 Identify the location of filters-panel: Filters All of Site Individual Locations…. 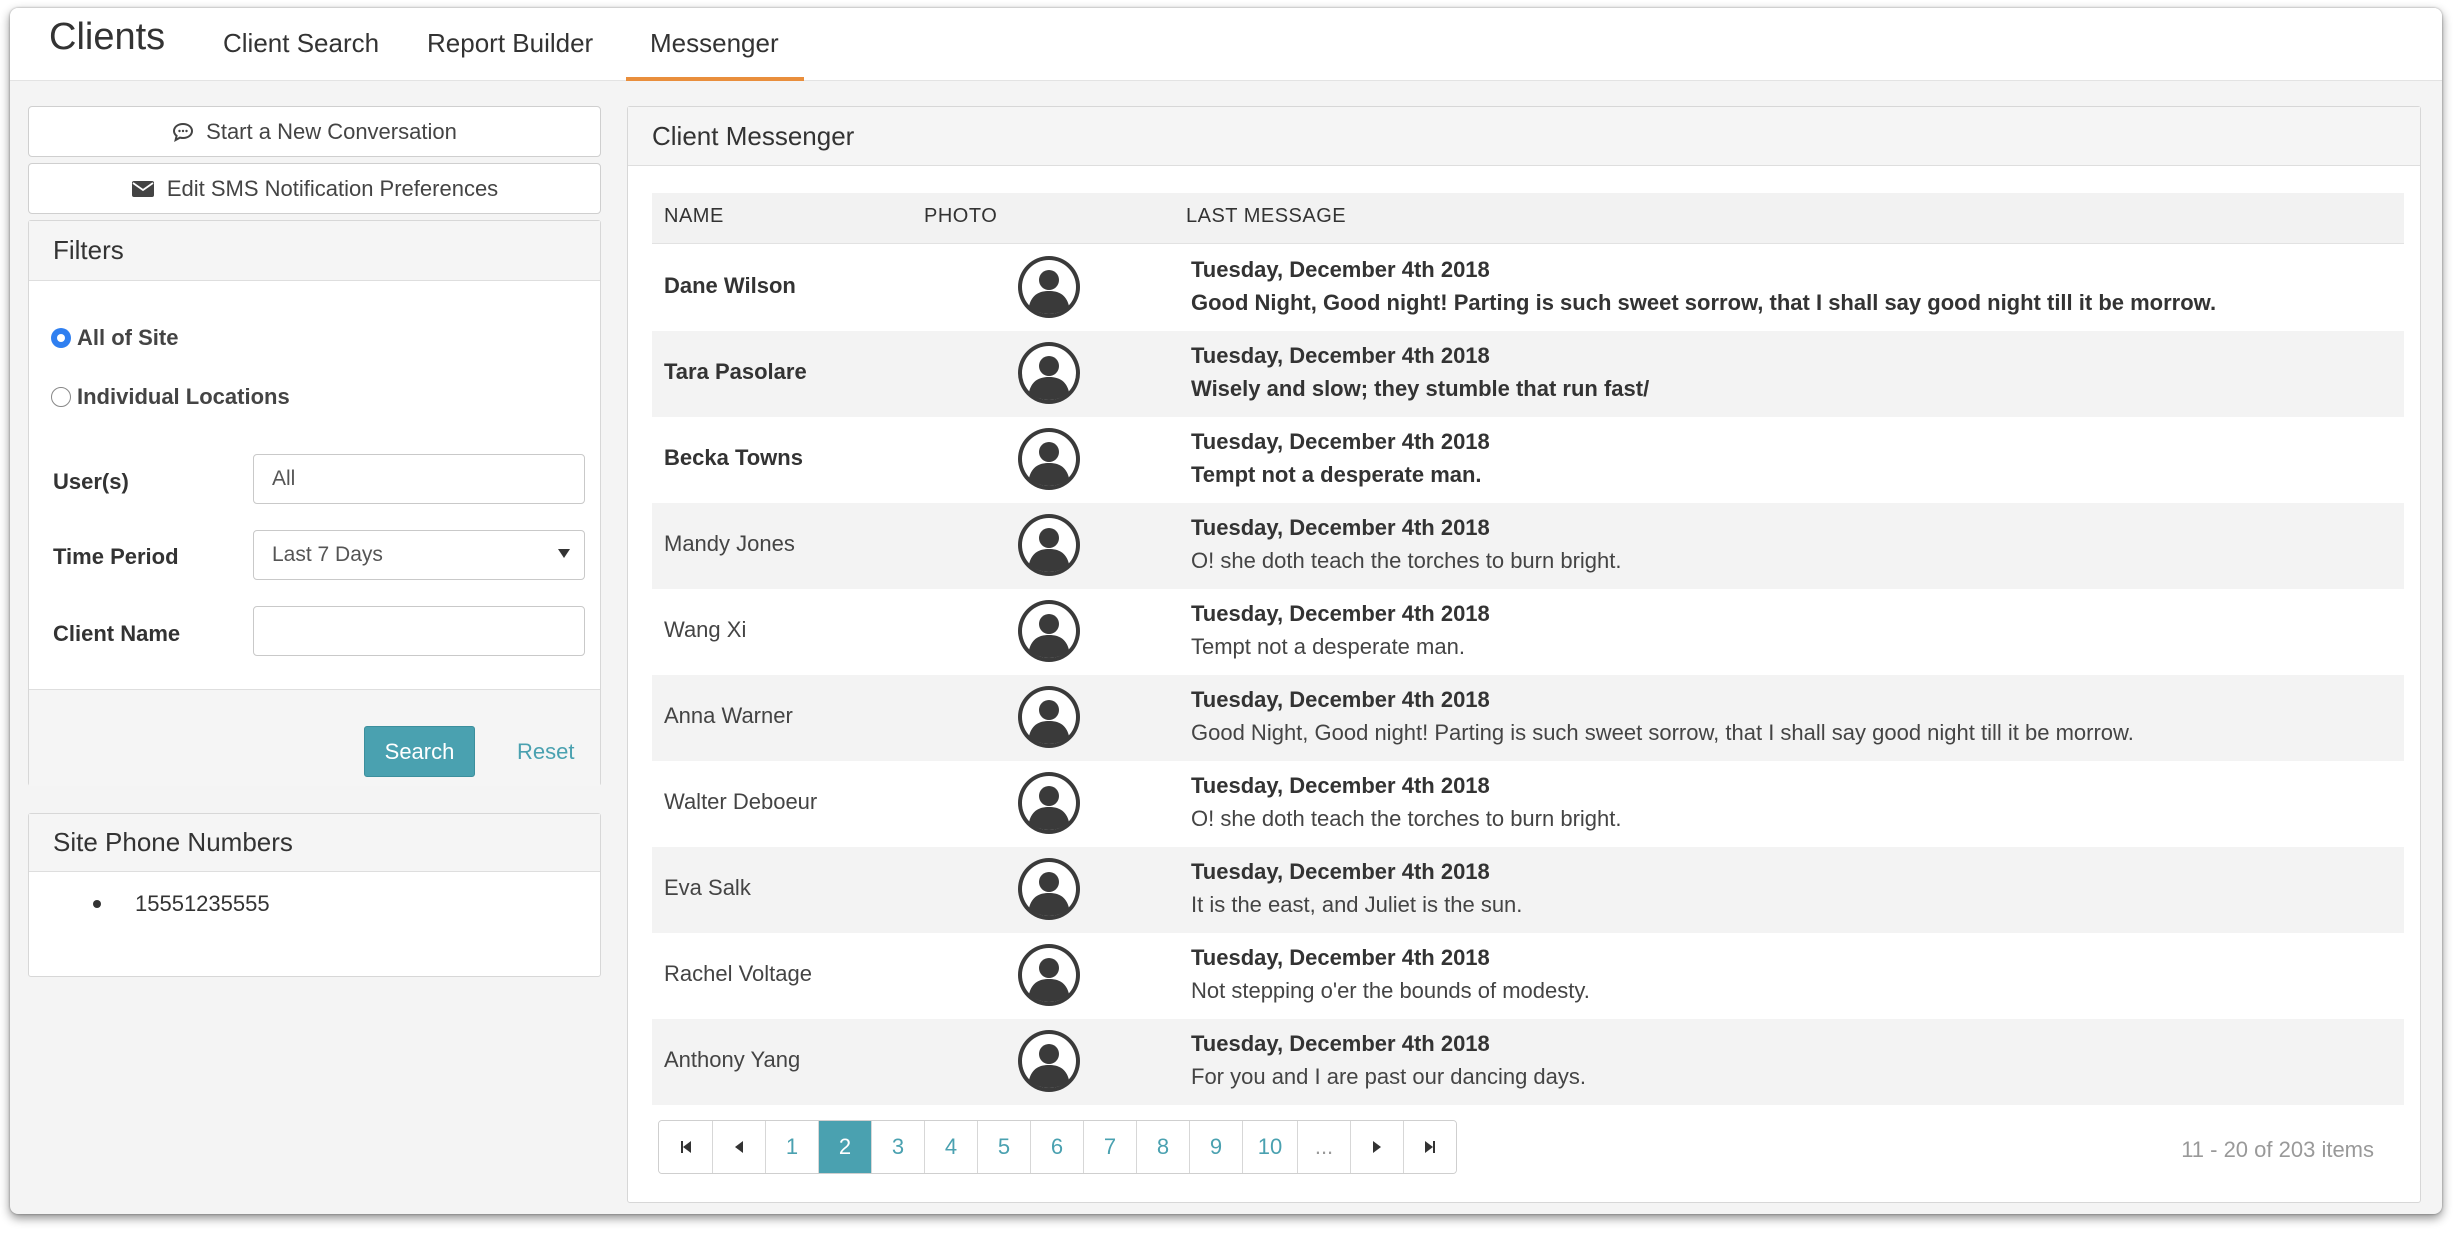
(314, 503).